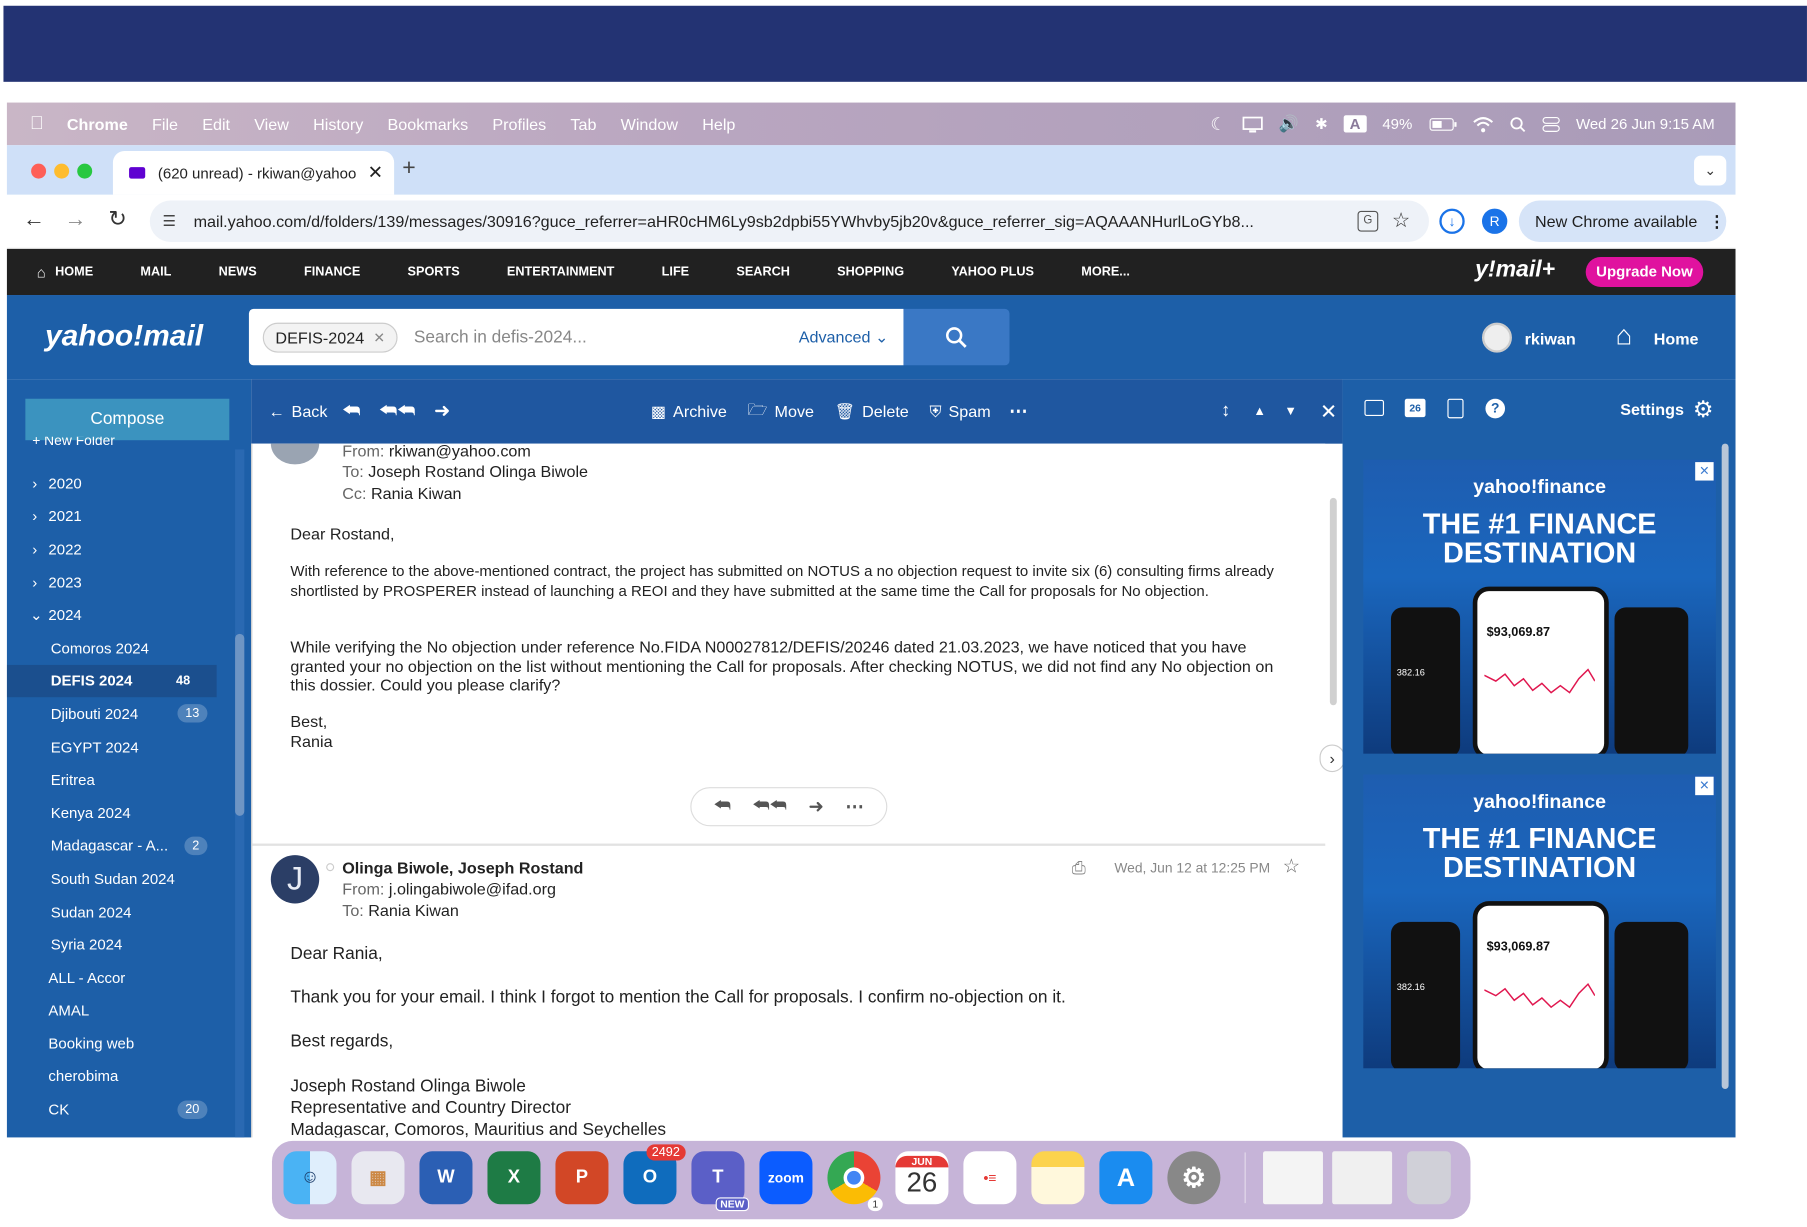  Describe the element at coordinates (238, 272) in the screenshot. I see `nav-news: NEWS` at that location.